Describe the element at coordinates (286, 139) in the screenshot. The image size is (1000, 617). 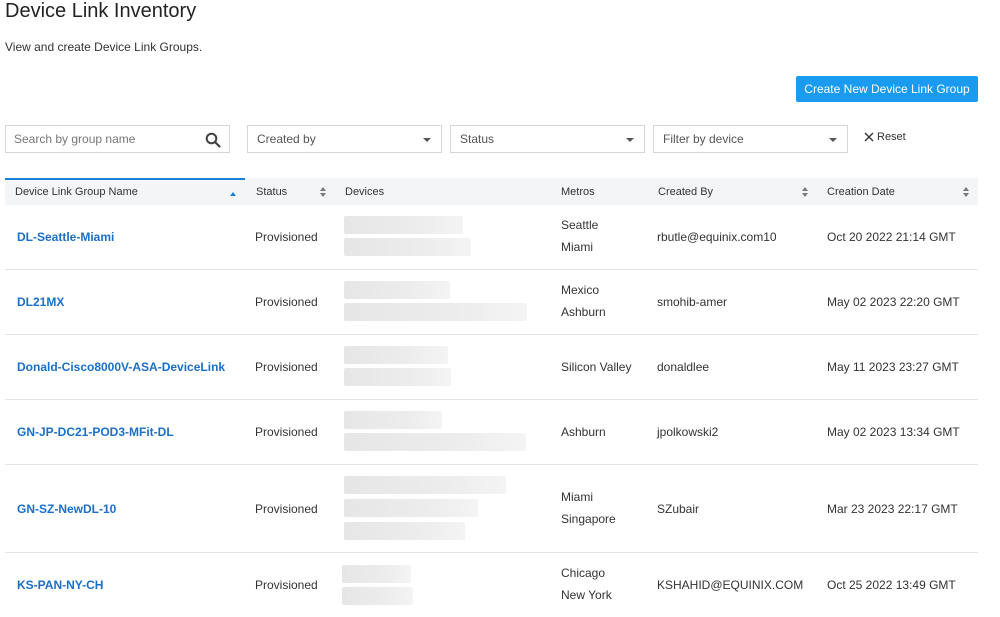
I see `created-by-label: Created by` at that location.